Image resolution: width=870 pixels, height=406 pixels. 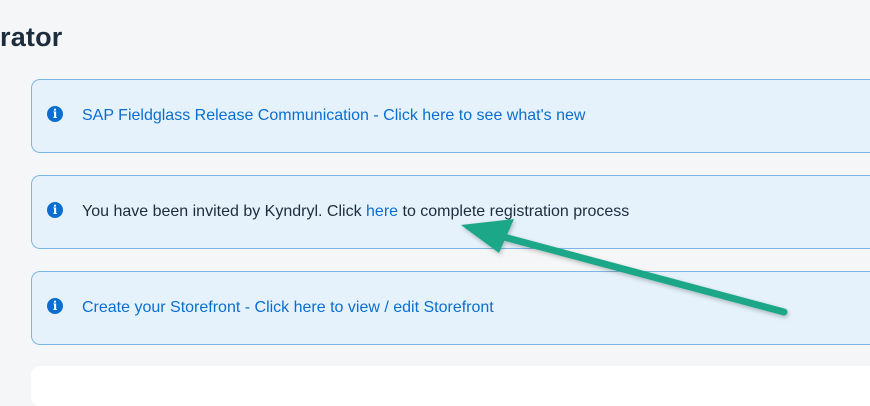 I want to click on page-title: rator, so click(x=31, y=37).